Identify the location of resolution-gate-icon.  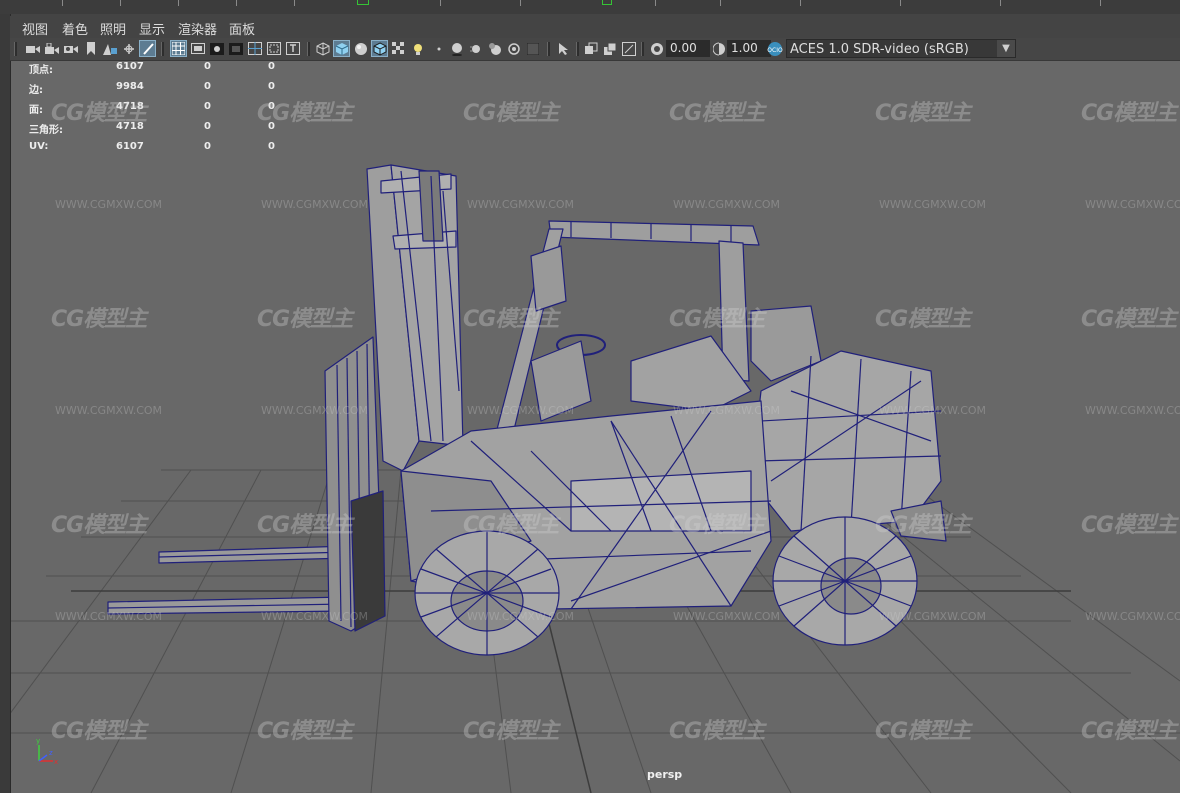
(216, 48).